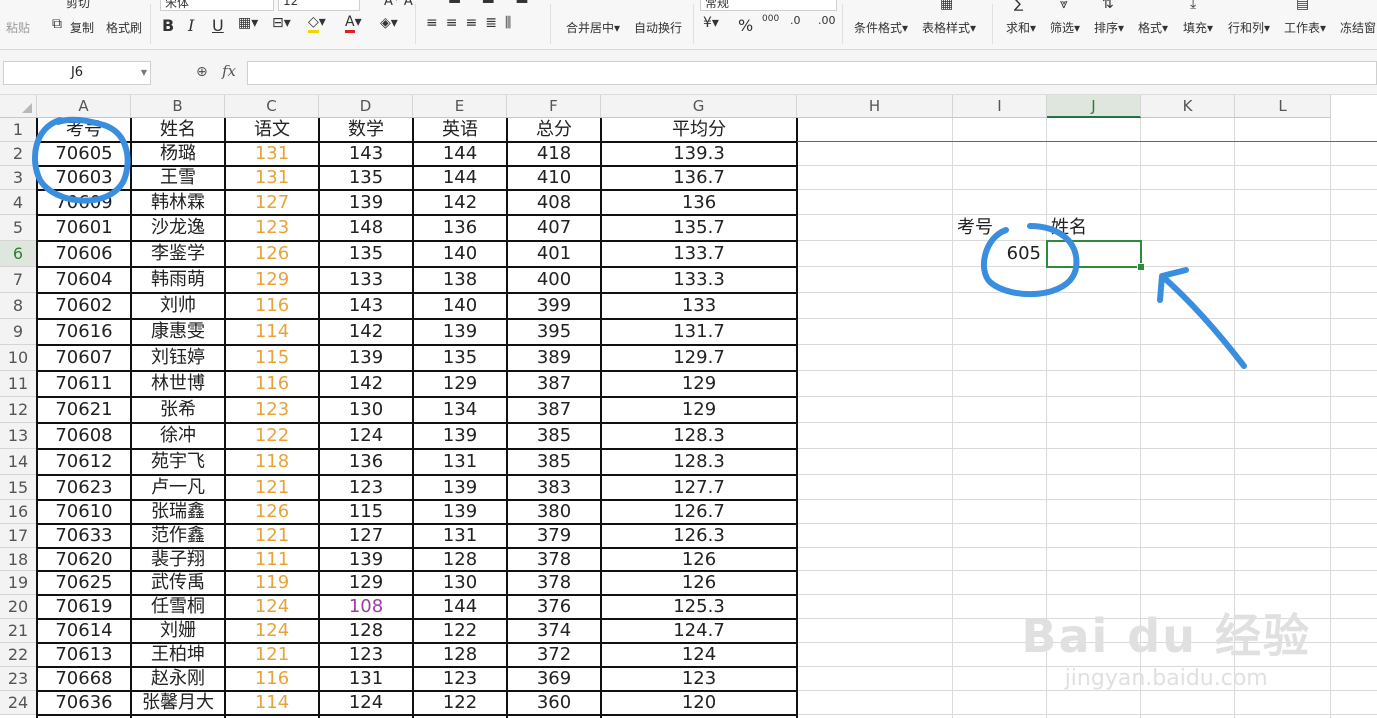 The width and height of the screenshot is (1377, 718). I want to click on watermark-url: jingyan.baidu.com, so click(1166, 678).